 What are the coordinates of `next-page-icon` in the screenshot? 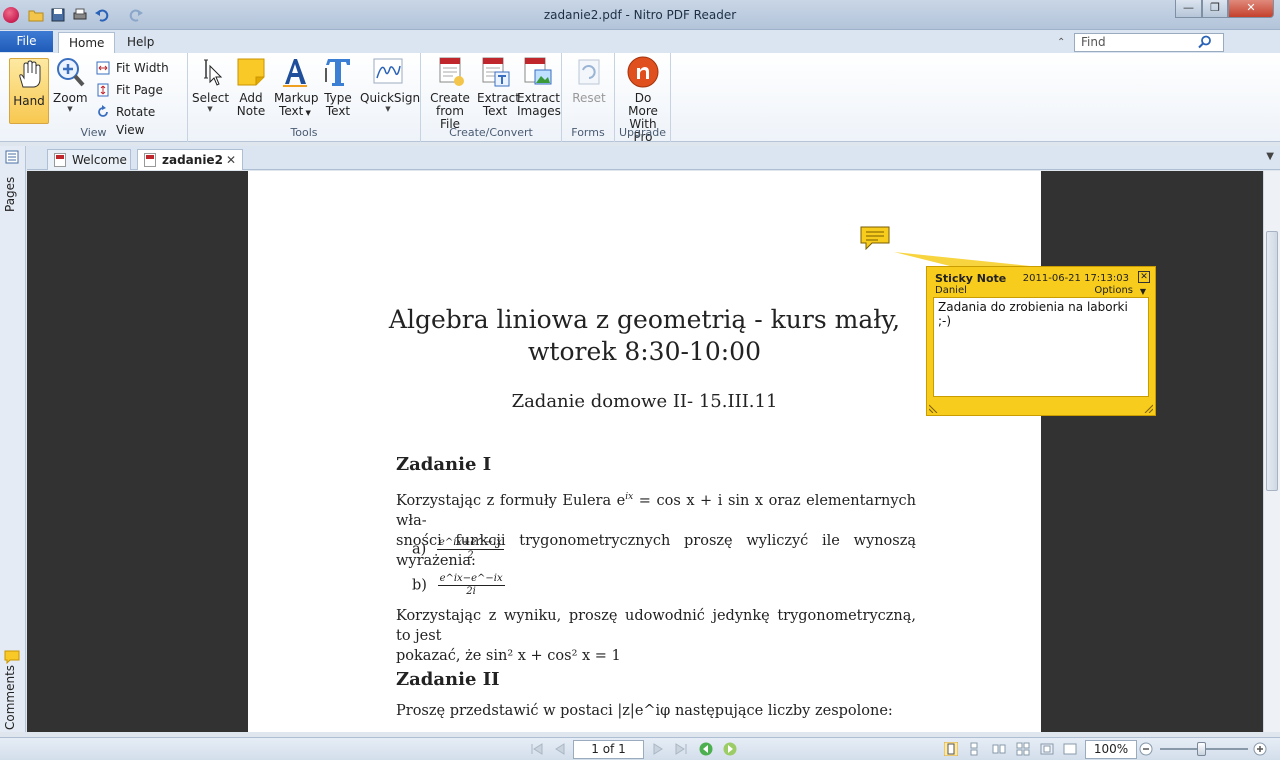 It's located at (658, 749).